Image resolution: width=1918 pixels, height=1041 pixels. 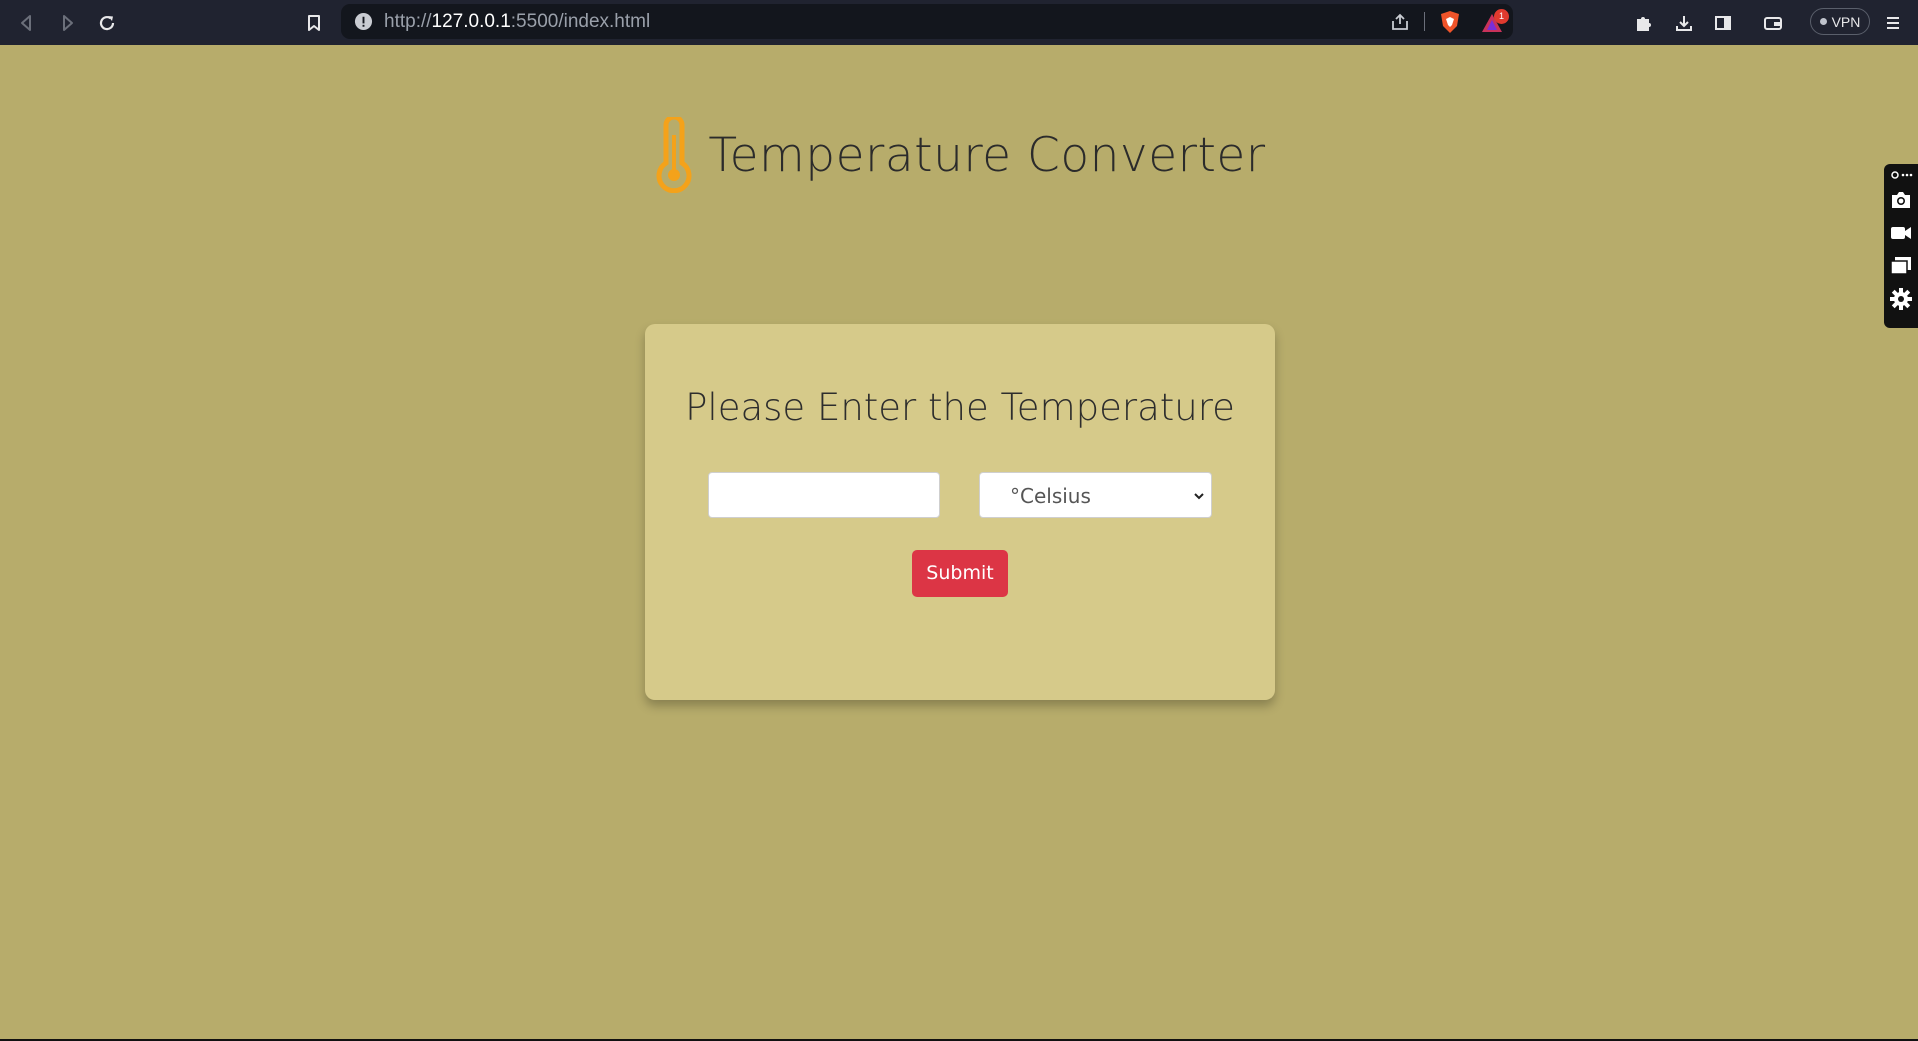 I want to click on bookmark-button, so click(x=314, y=22).